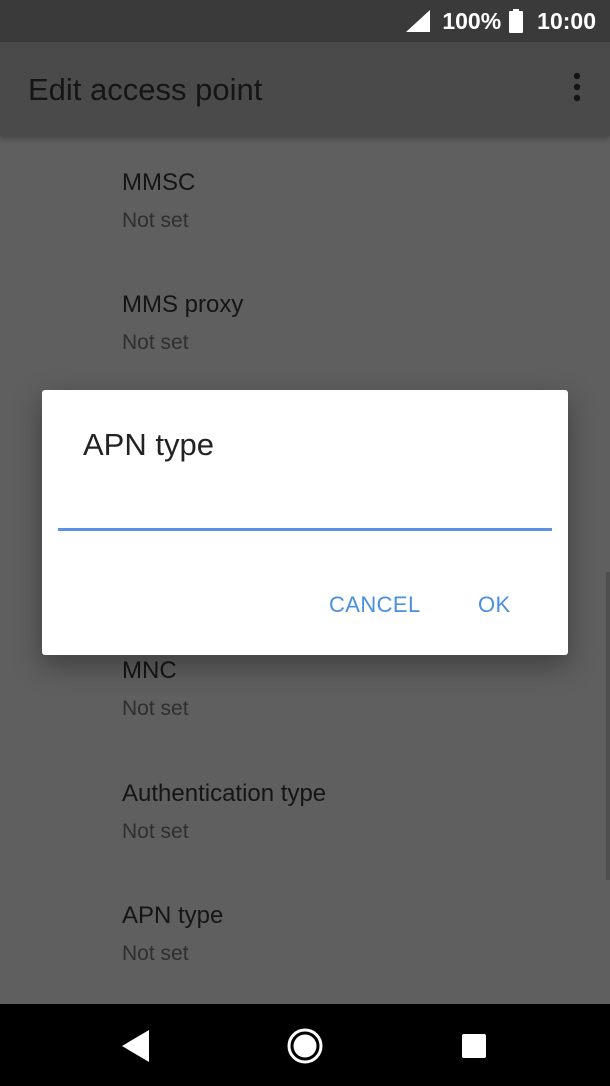 Image resolution: width=610 pixels, height=1086 pixels. I want to click on recents-button, so click(474, 1046).